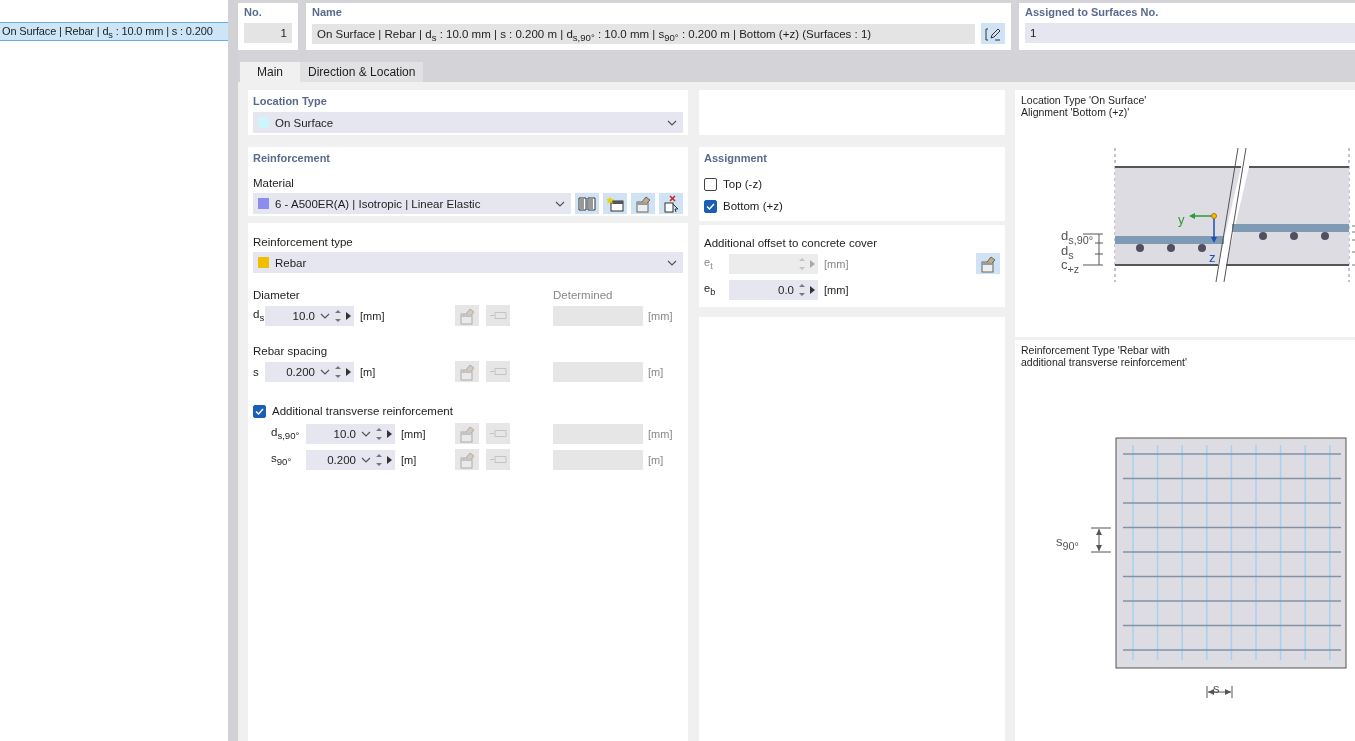 This screenshot has width=1355, height=741. I want to click on document-cross-icon, so click(671, 203).